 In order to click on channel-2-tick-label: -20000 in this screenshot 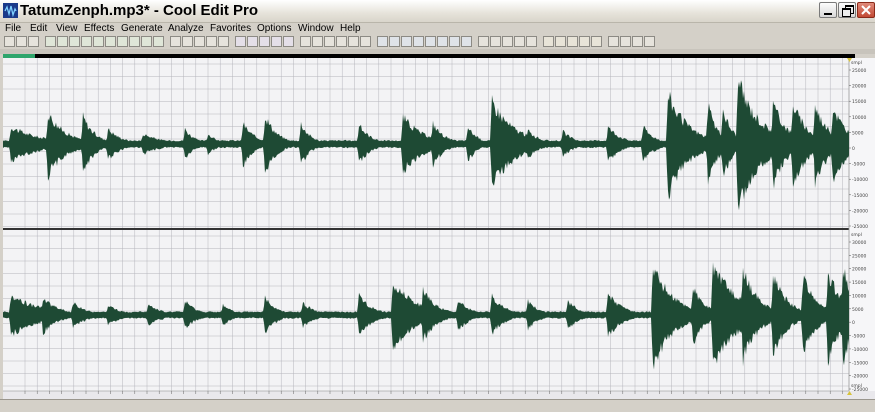, I will do `click(860, 377)`.